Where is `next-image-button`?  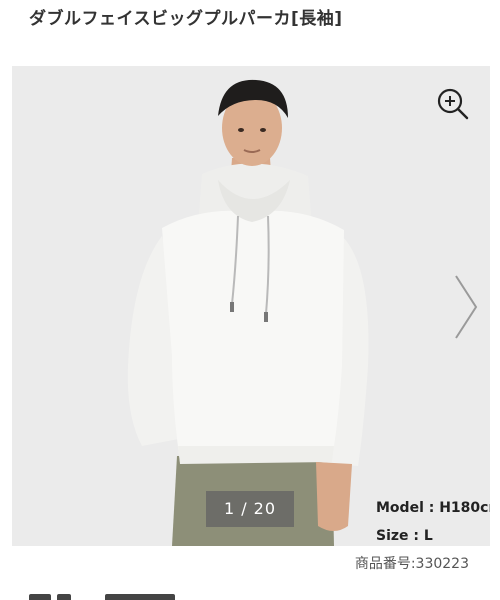
next-image-button is located at coordinates (465, 307).